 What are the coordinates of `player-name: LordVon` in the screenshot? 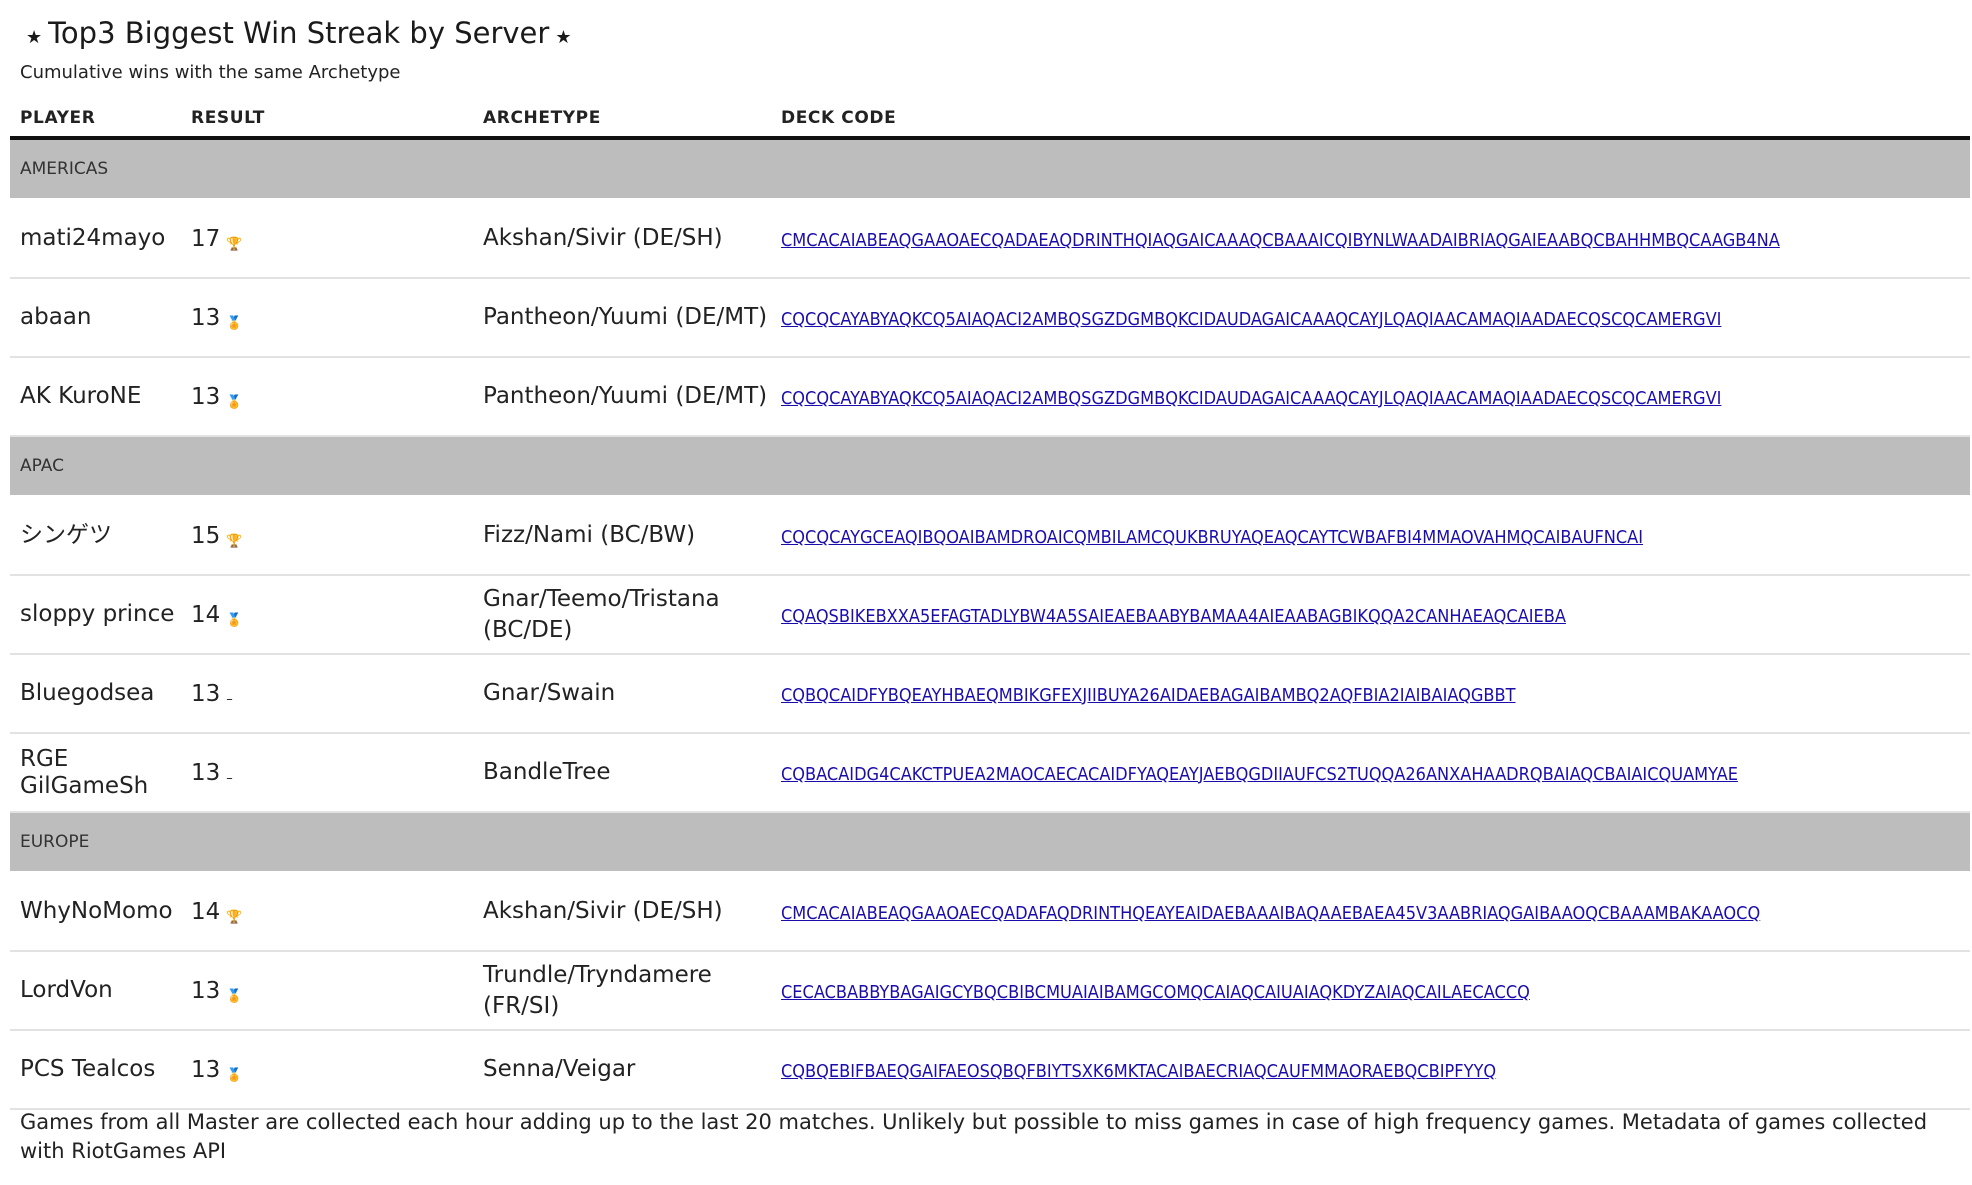 It's located at (95, 991).